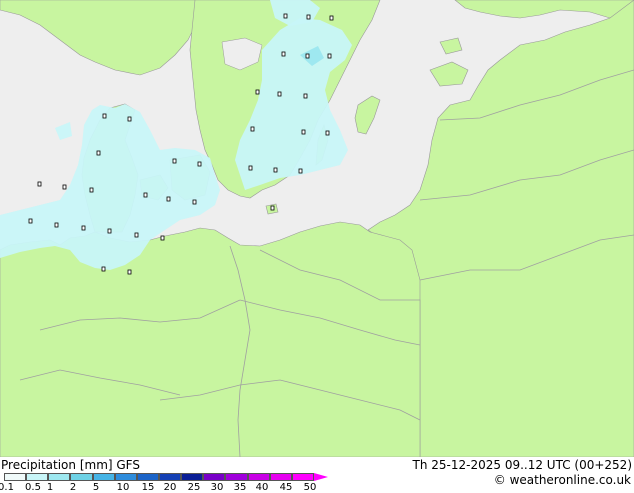  Describe the element at coordinates (123, 487) in the screenshot. I see `legend-tick-label: 10` at that location.